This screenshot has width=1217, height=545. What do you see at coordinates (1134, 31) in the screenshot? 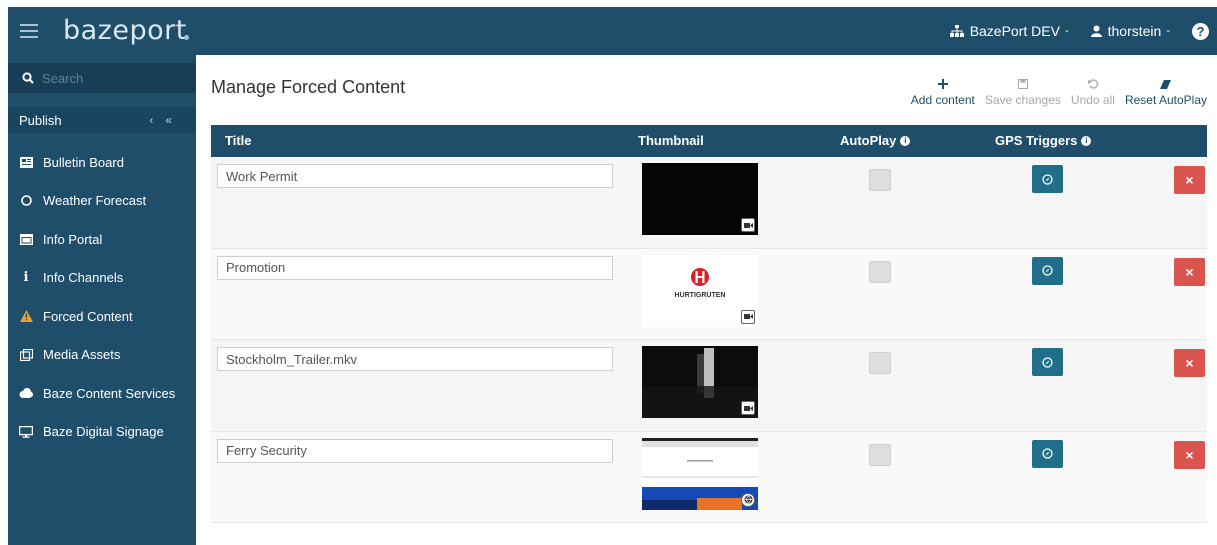
I see `user-name: thorstein` at bounding box center [1134, 31].